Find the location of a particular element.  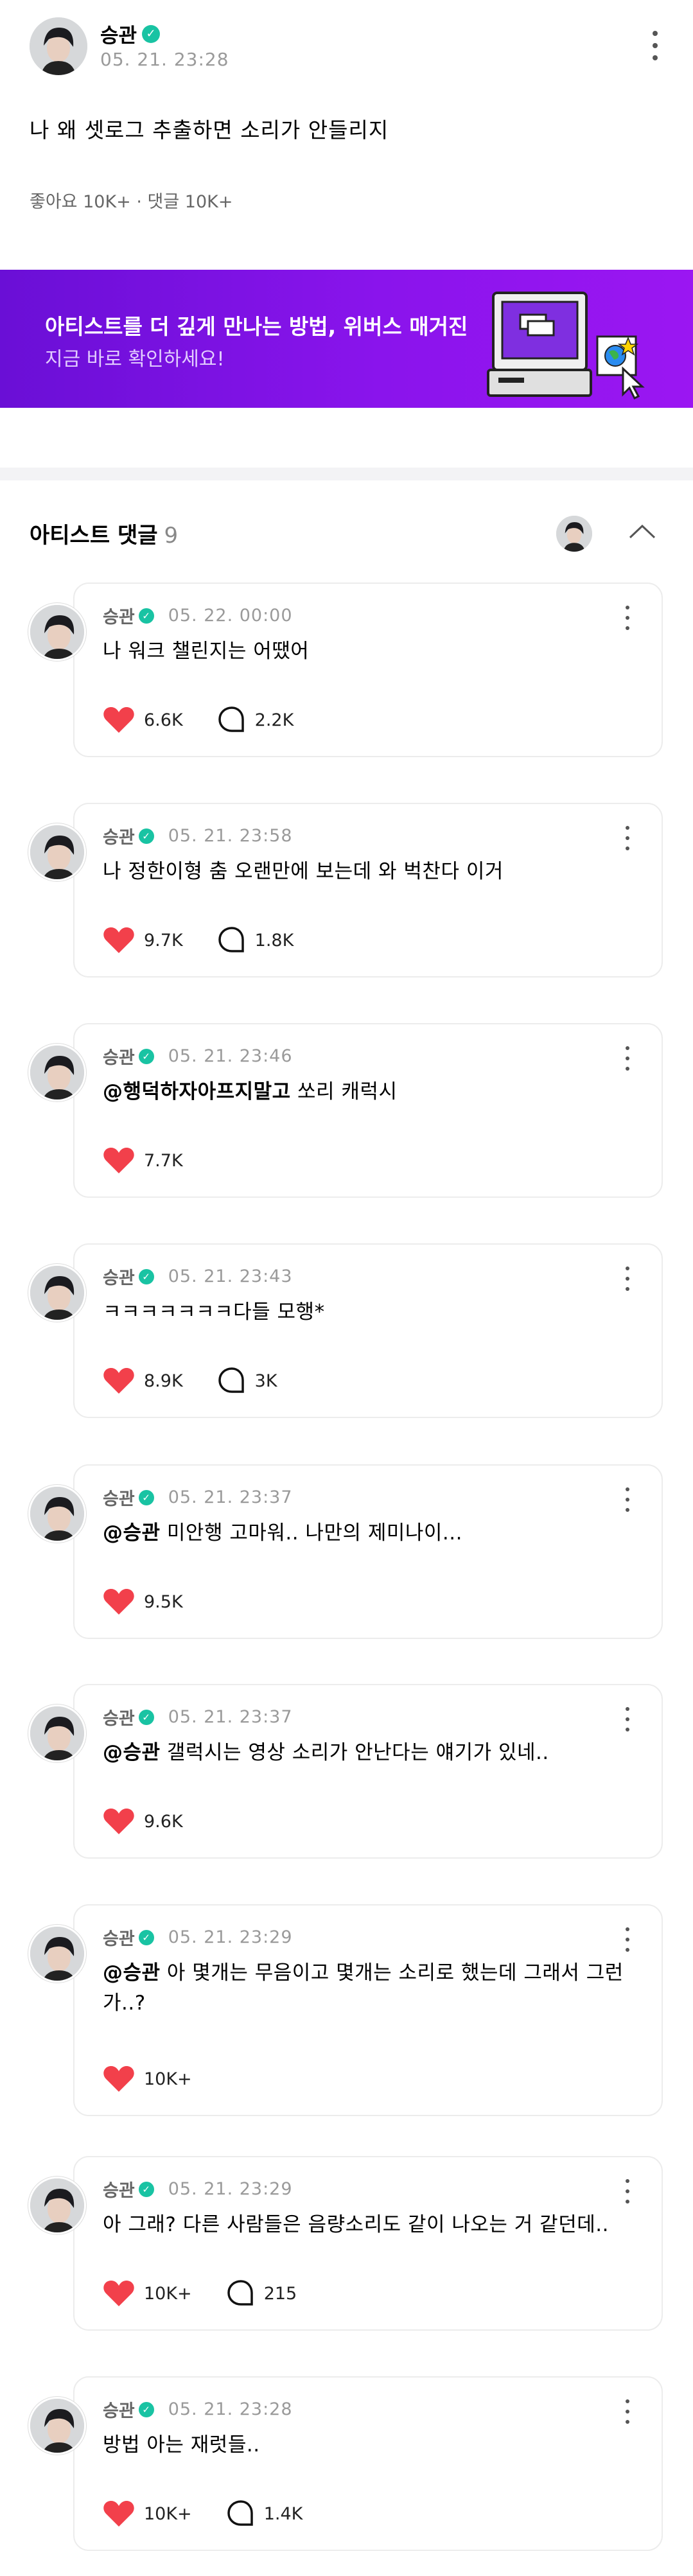

like-count: 9.6K is located at coordinates (163, 1821).